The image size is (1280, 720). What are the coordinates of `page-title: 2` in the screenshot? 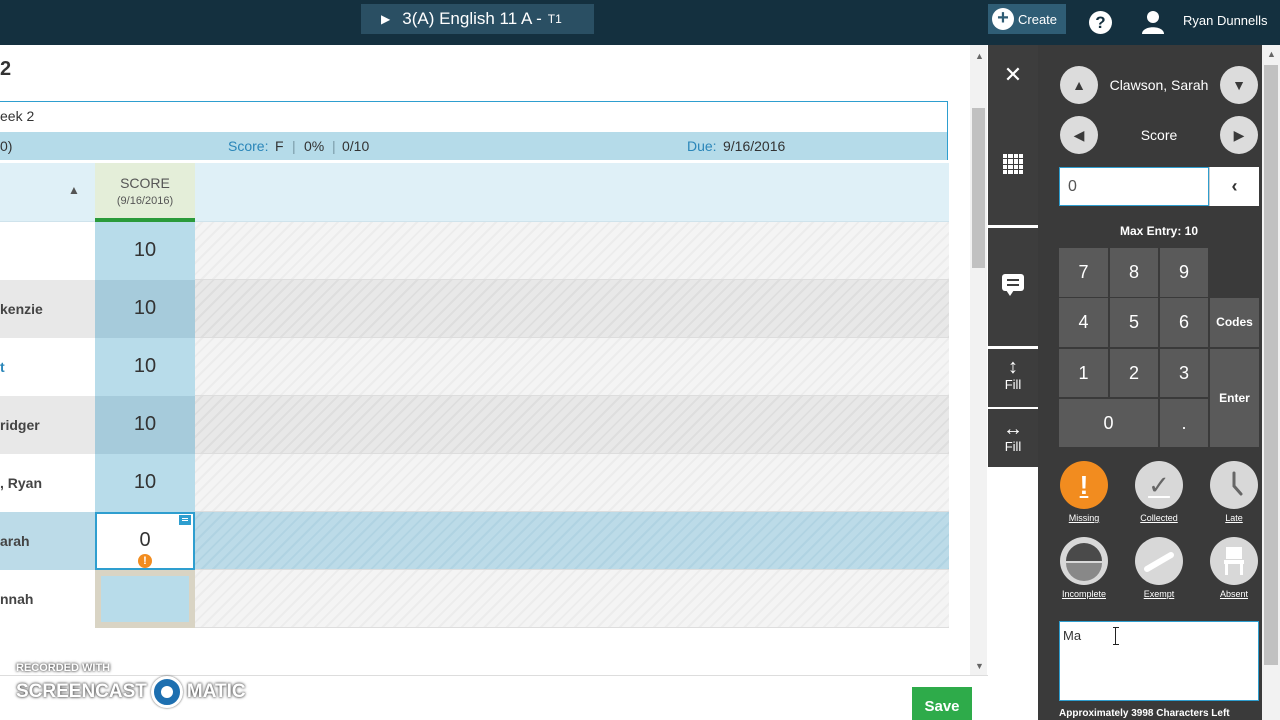 It's located at (6, 69).